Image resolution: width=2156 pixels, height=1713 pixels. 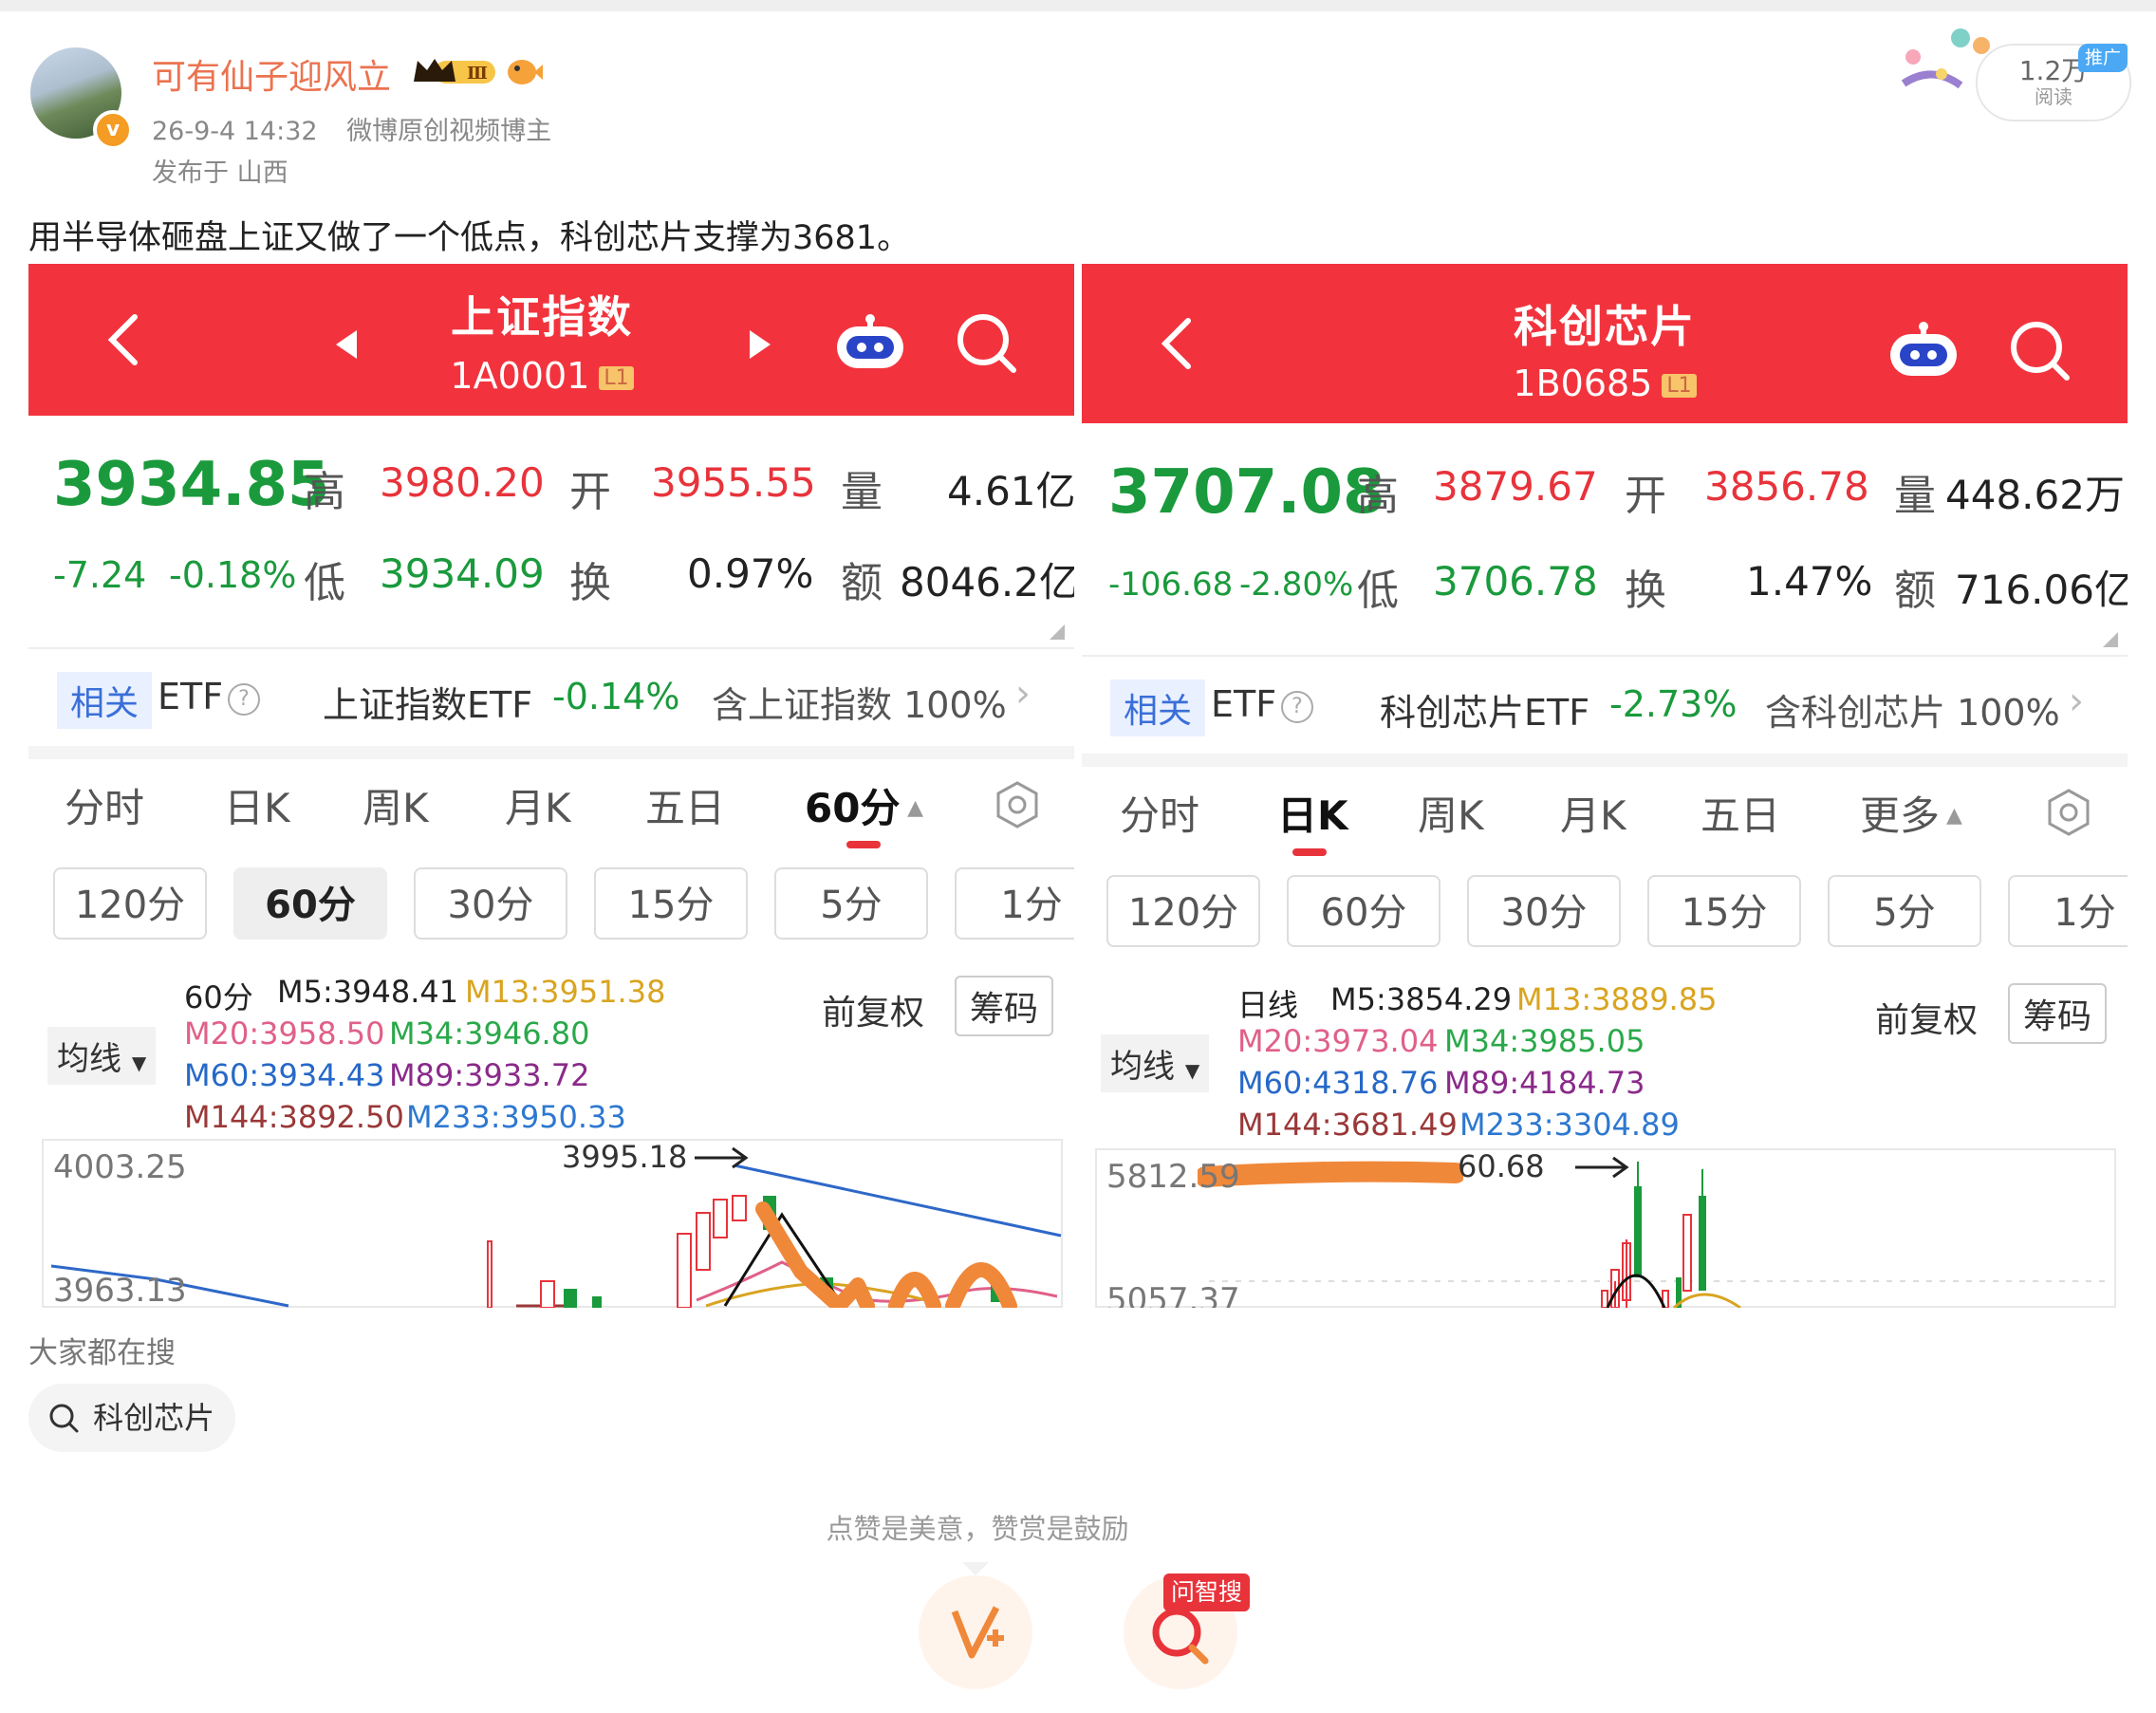 I want to click on amount-value: 716.06亿, so click(x=2041, y=590).